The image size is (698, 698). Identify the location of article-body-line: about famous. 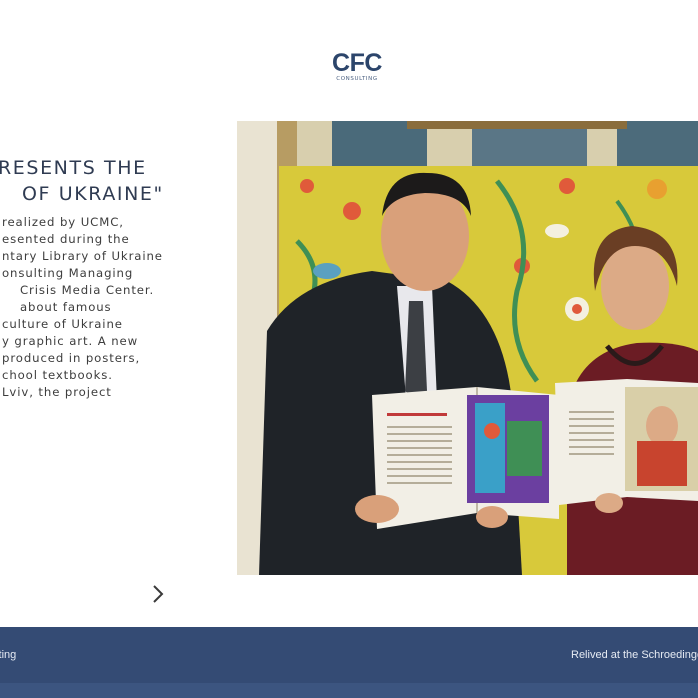
(66, 307).